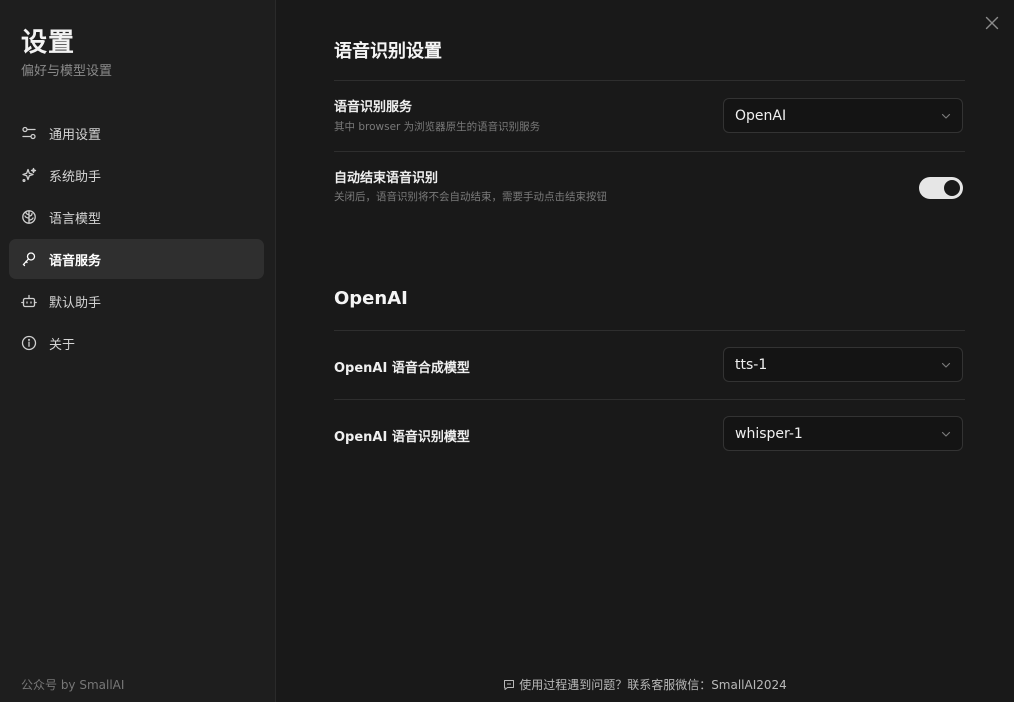  I want to click on sidebar-title: 设置, so click(48, 43).